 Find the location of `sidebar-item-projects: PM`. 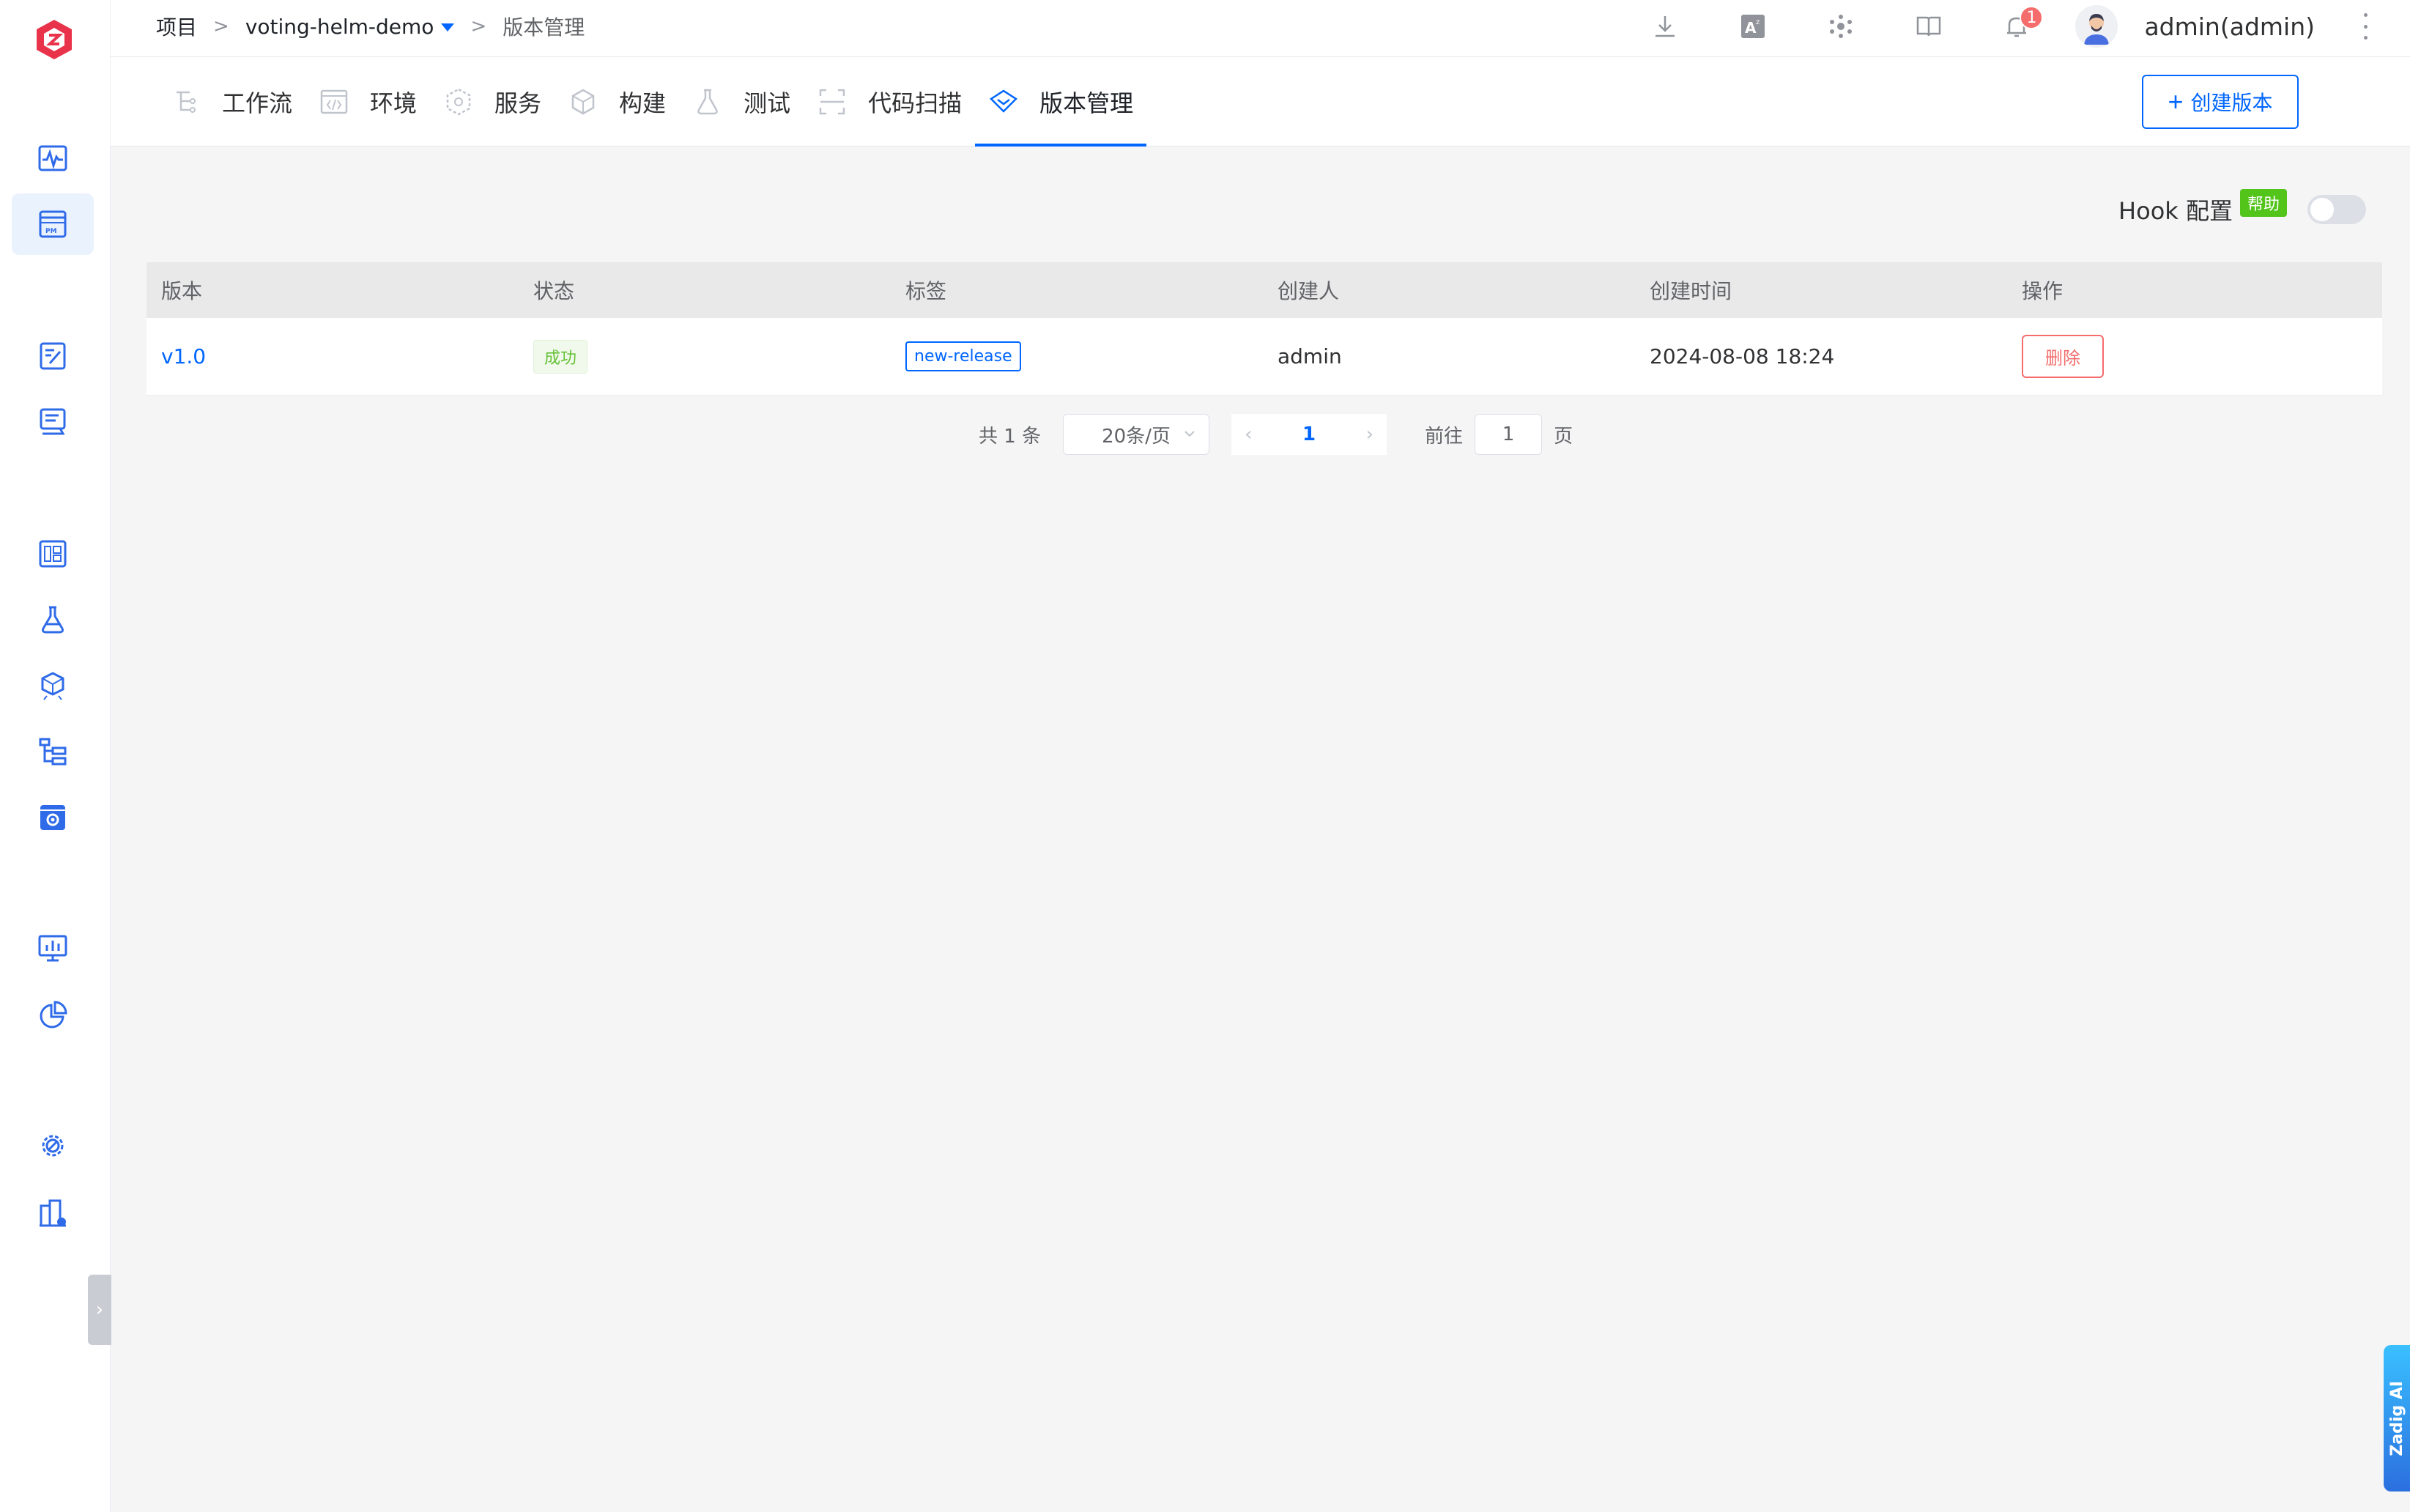

sidebar-item-projects: PM is located at coordinates (53, 224).